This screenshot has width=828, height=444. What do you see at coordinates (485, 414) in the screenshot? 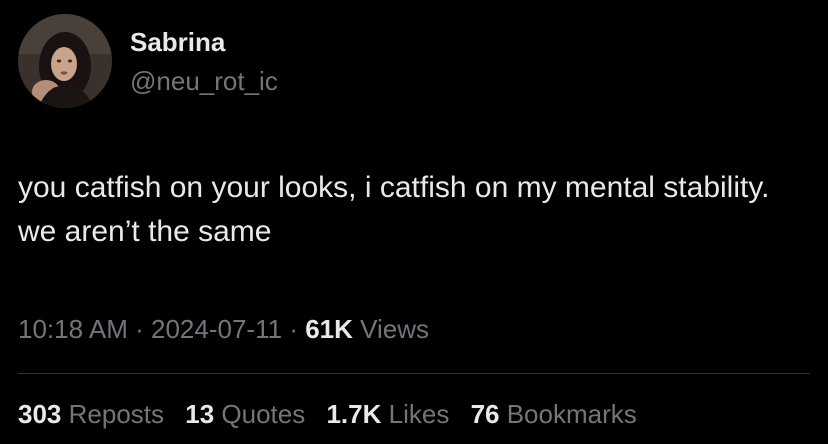
I see `bookmarks-count: 76` at bounding box center [485, 414].